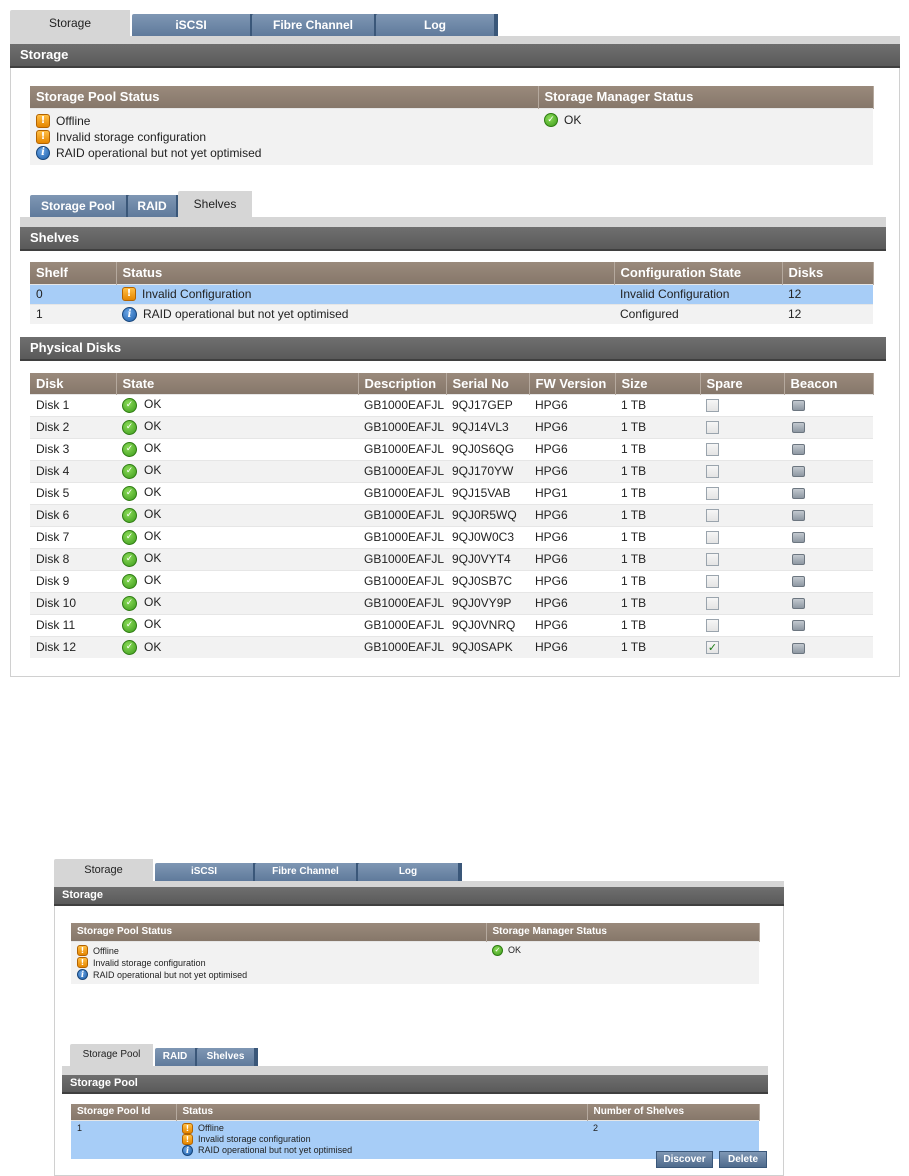 This screenshot has width=909, height=1176. What do you see at coordinates (622, 962) in the screenshot?
I see `manager-status-cell: ✓ OK` at bounding box center [622, 962].